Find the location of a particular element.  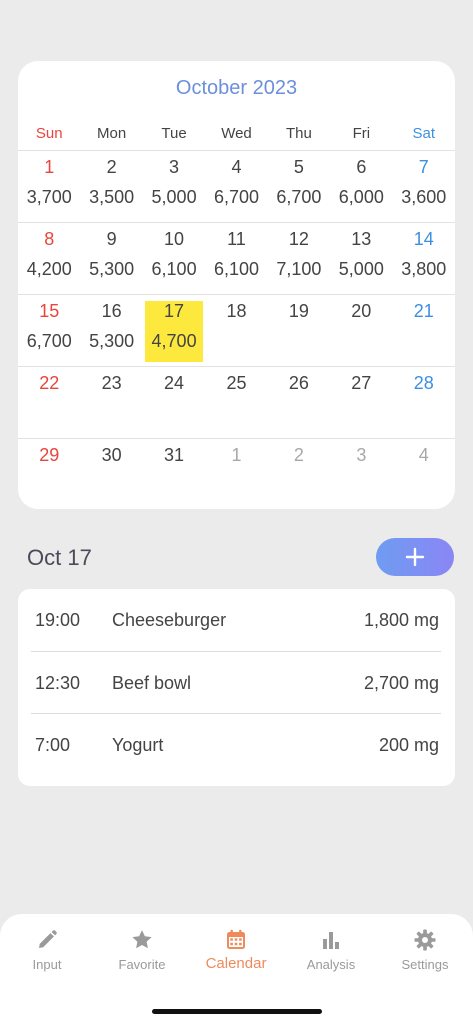

calendar-day: 2 3,500 is located at coordinates (111, 186).